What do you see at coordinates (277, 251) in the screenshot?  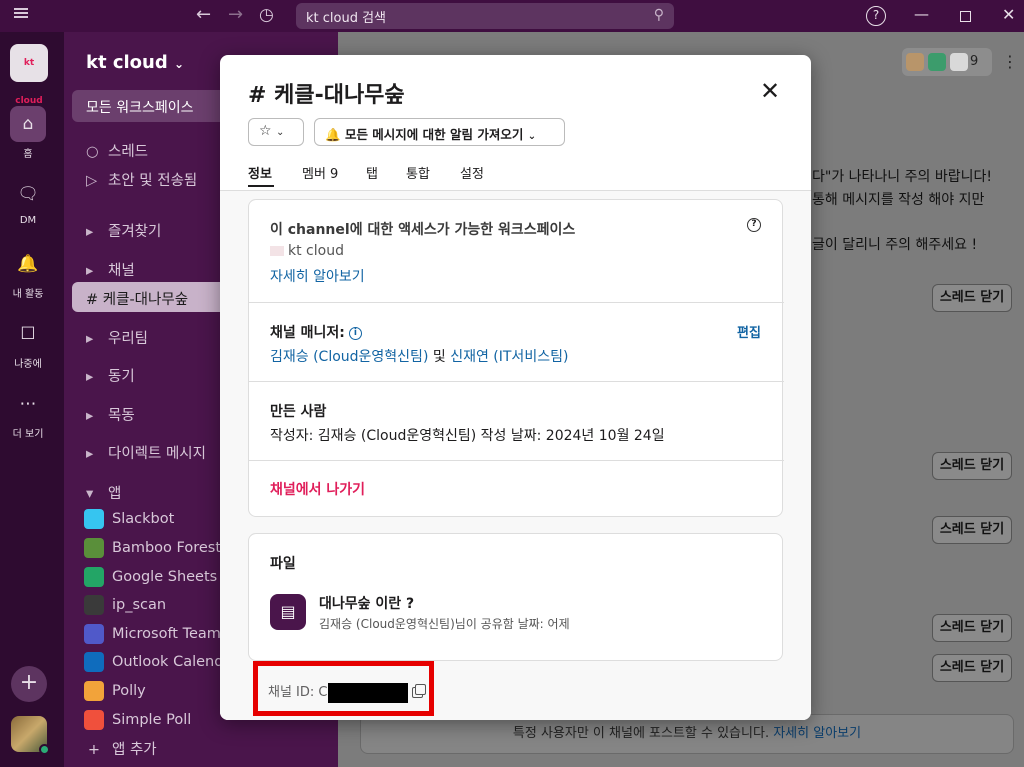 I see `kt-logo-icon` at bounding box center [277, 251].